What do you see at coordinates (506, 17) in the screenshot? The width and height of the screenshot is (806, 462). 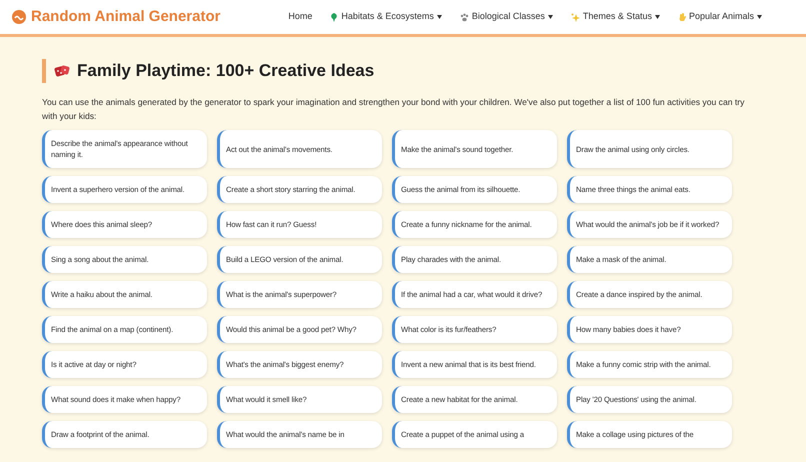 I see `nav-link: Biological Classes` at bounding box center [506, 17].